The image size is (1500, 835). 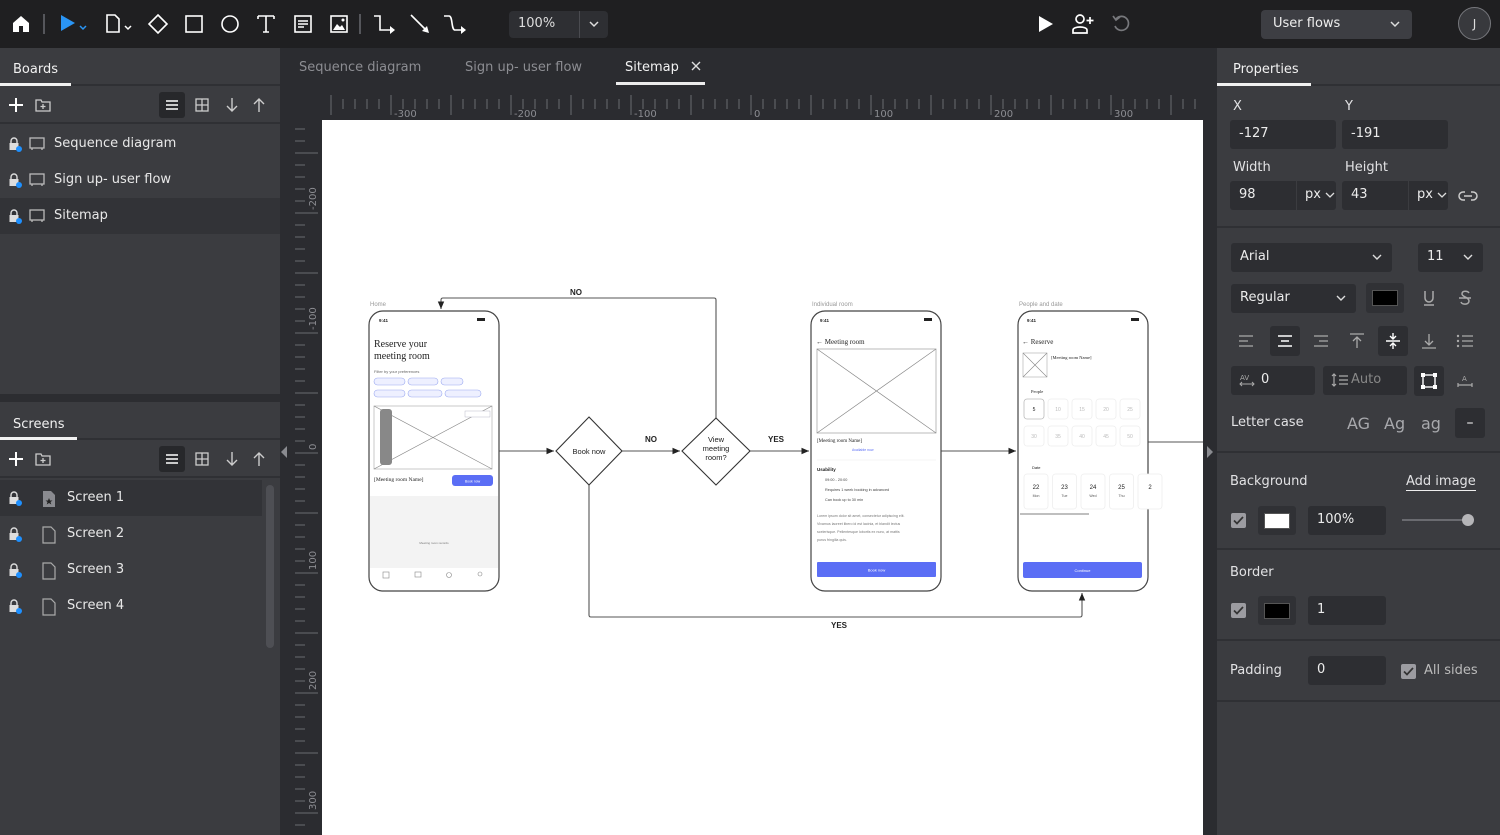 What do you see at coordinates (1431, 423) in the screenshot?
I see `lowercase-button: ag` at bounding box center [1431, 423].